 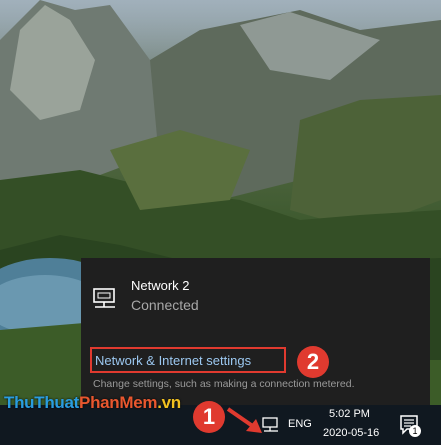 I want to click on watermark-part1: ThuThuat, so click(x=42, y=402).